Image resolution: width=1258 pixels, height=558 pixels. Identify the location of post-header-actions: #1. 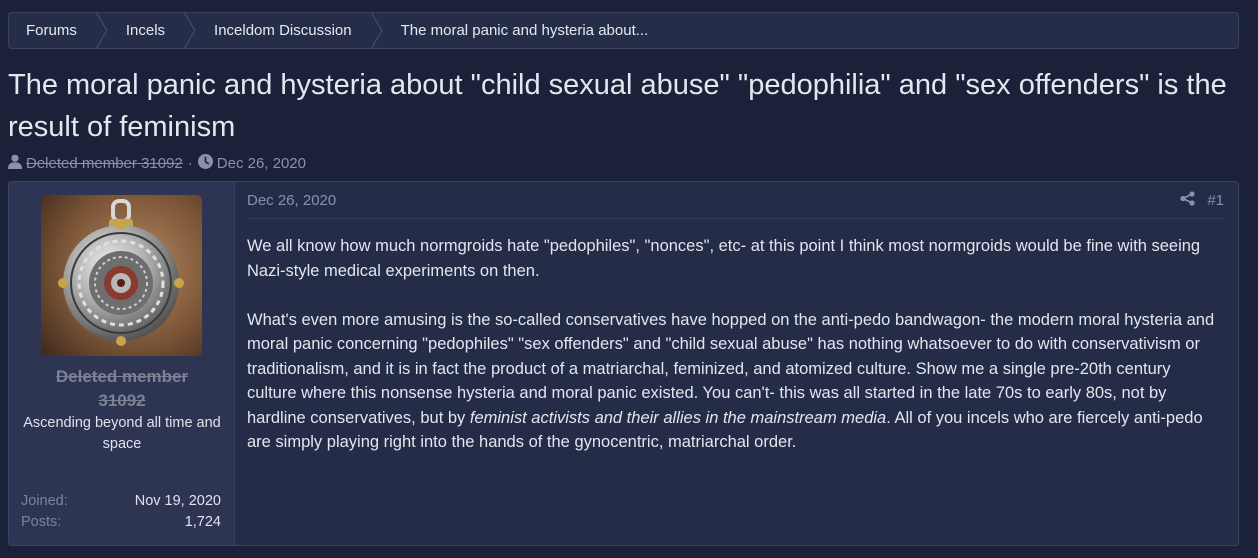
(1202, 200).